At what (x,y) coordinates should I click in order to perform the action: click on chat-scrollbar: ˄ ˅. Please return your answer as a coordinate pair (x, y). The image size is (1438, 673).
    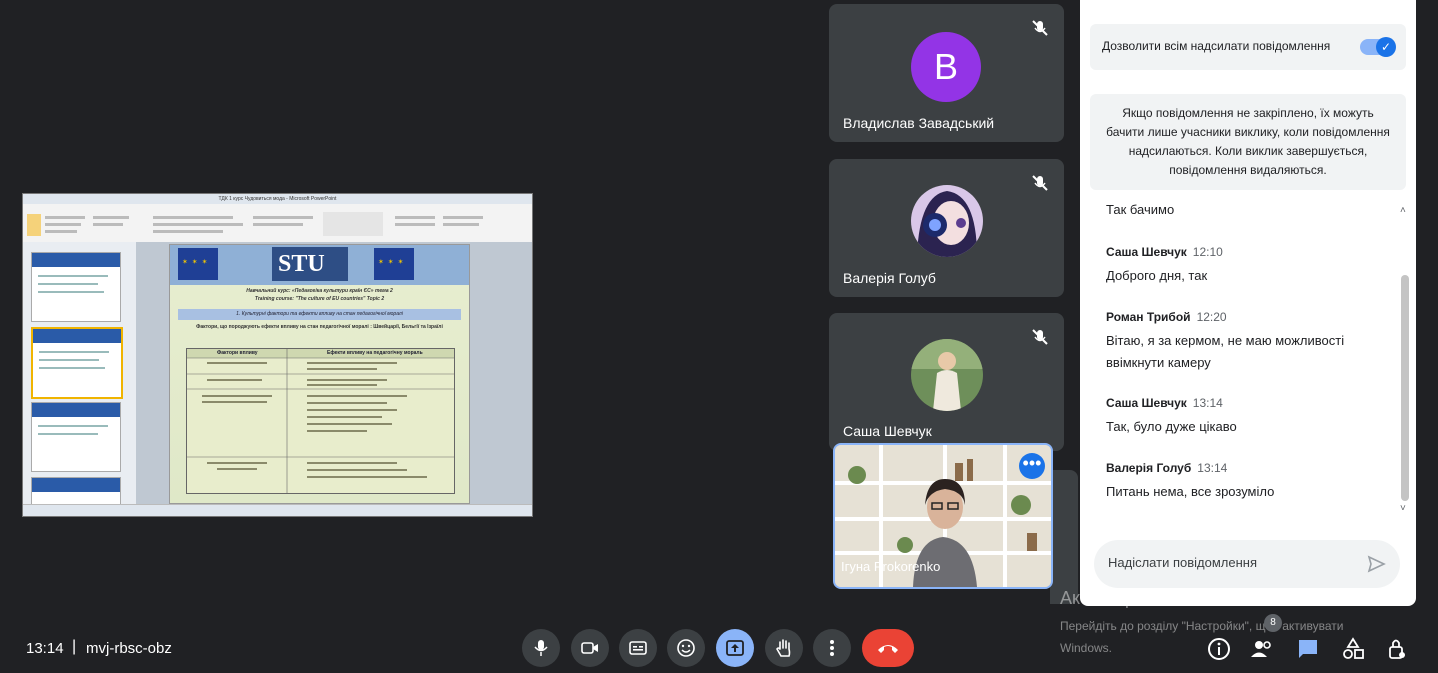
    Looking at the image, I should click on (1405, 361).